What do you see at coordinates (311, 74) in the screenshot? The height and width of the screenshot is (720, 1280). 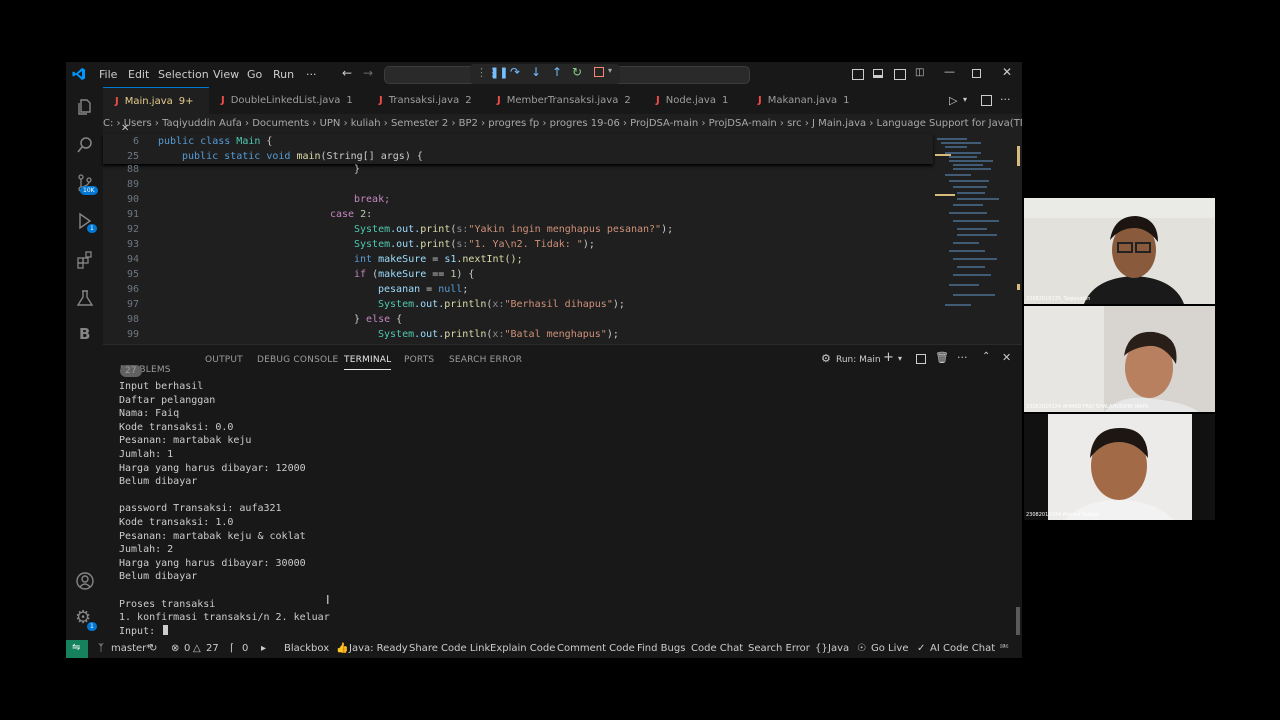 I see `menu-more: ···` at bounding box center [311, 74].